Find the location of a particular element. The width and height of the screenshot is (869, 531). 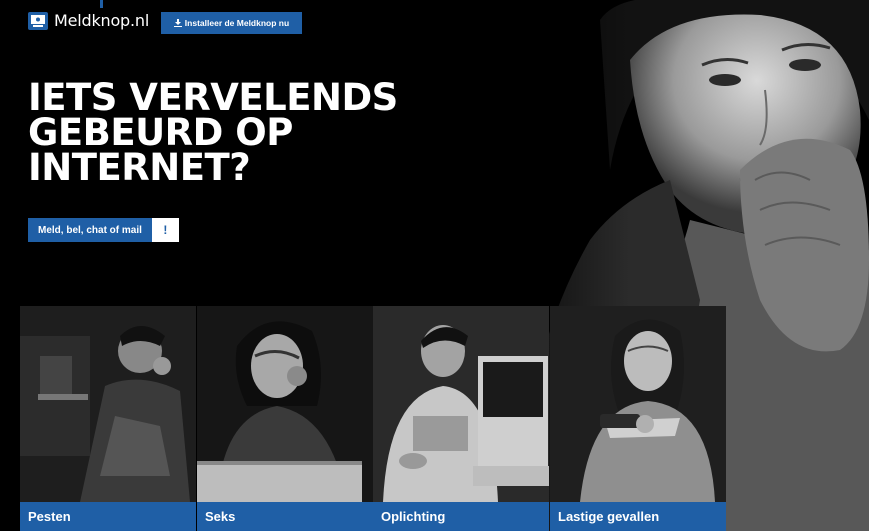

meldknop-logo-icon is located at coordinates (38, 20).